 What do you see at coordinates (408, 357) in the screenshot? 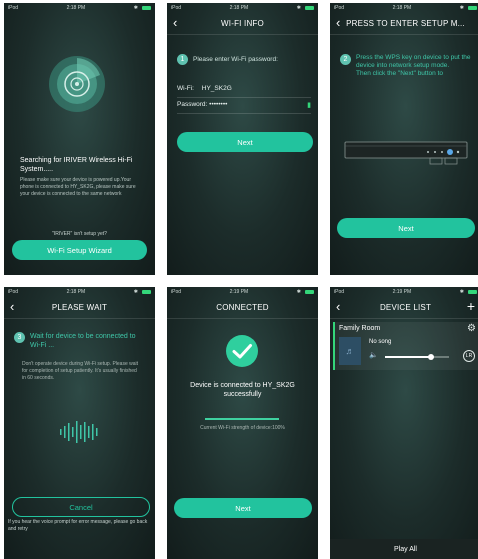
I see `volume-fill` at bounding box center [408, 357].